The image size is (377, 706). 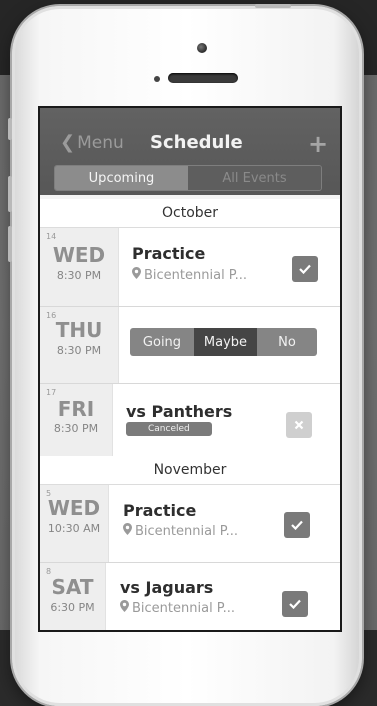 I want to click on segment-upcoming: Upcoming, so click(x=121, y=178).